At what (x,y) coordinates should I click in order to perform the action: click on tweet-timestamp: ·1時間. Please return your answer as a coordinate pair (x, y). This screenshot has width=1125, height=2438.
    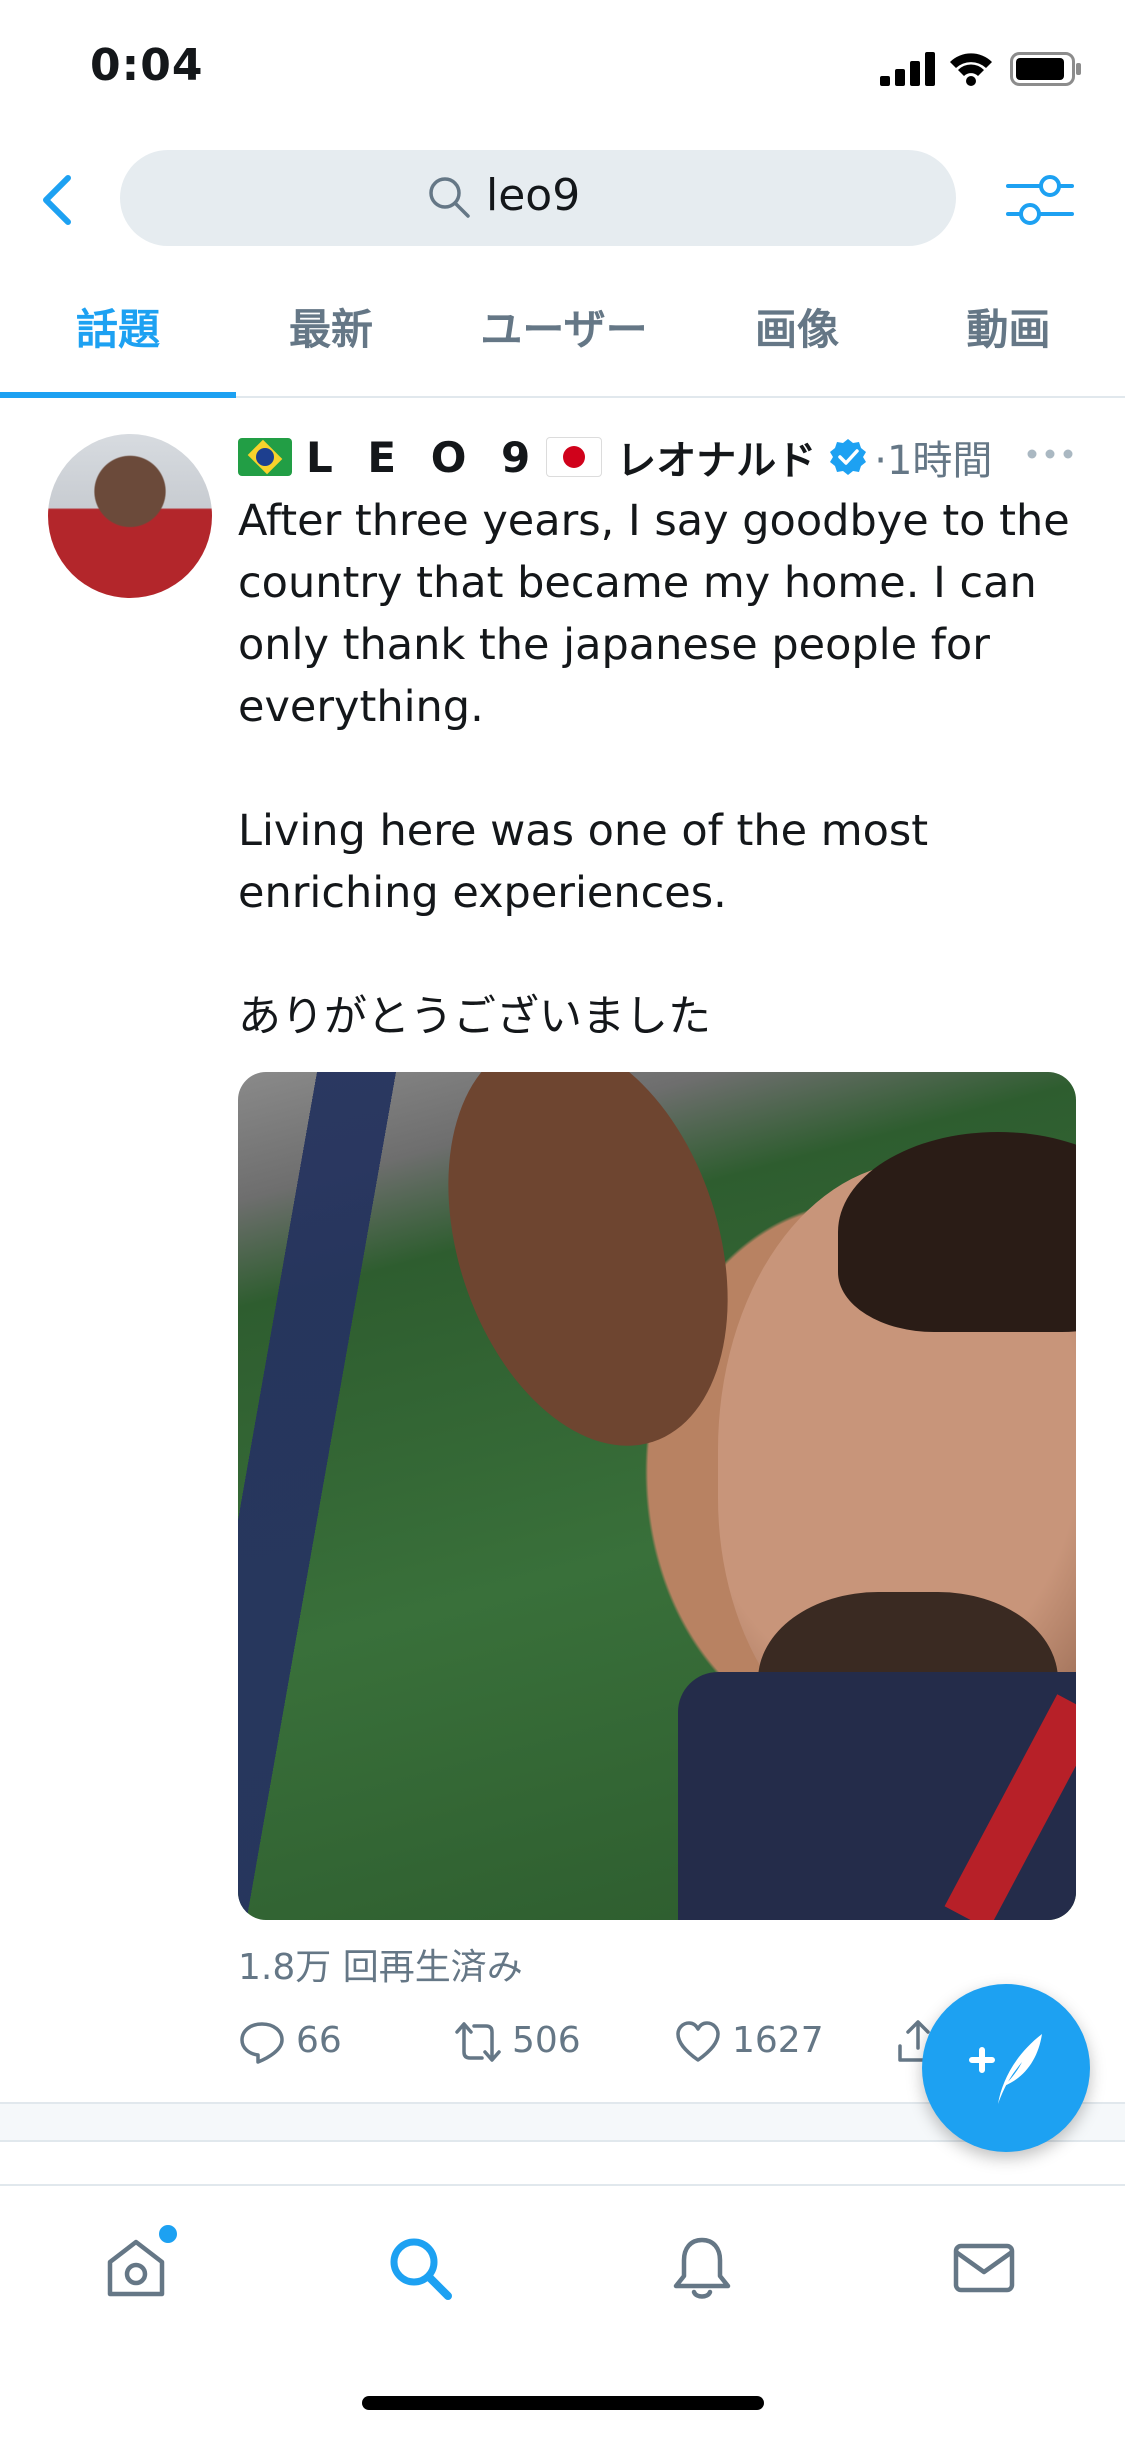
    Looking at the image, I should click on (933, 457).